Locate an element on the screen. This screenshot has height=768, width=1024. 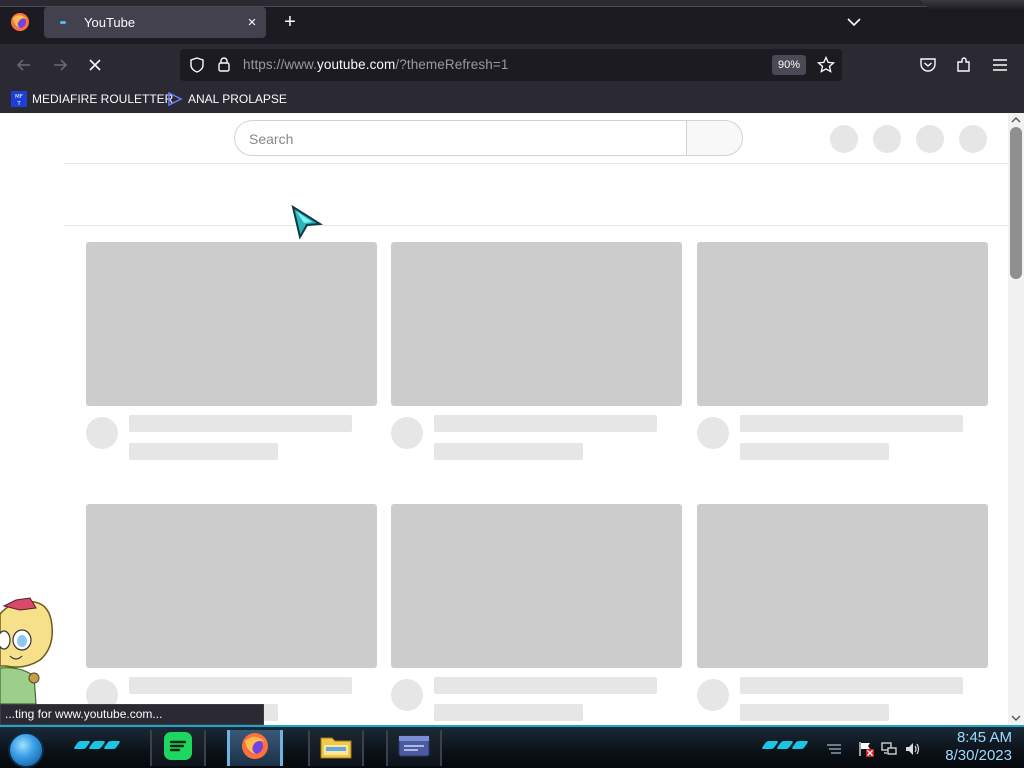
url-domain: youtube.com is located at coordinates (356, 64).